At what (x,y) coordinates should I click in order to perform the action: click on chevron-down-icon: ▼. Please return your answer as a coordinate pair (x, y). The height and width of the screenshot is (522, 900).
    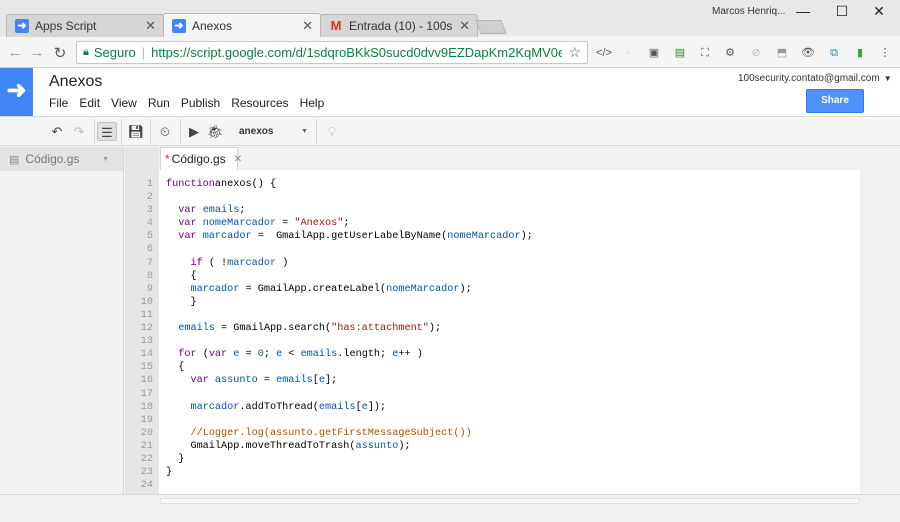
    Looking at the image, I should click on (105, 159).